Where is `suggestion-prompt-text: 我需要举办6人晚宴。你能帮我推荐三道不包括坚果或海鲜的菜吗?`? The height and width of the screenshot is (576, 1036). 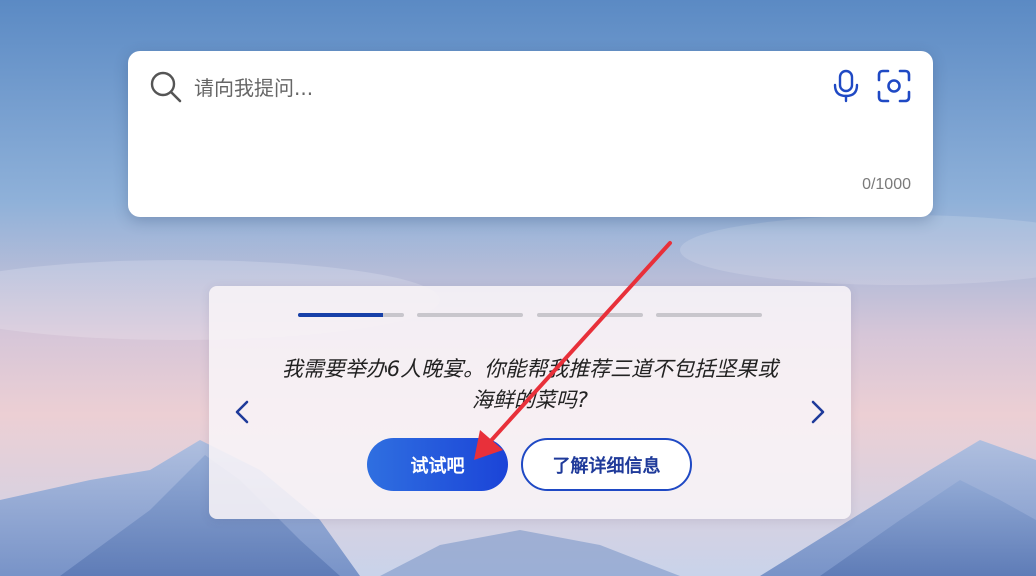 suggestion-prompt-text: 我需要举办6人晚宴。你能帮我推荐三道不包括坚果或海鲜的菜吗? is located at coordinates (530, 384).